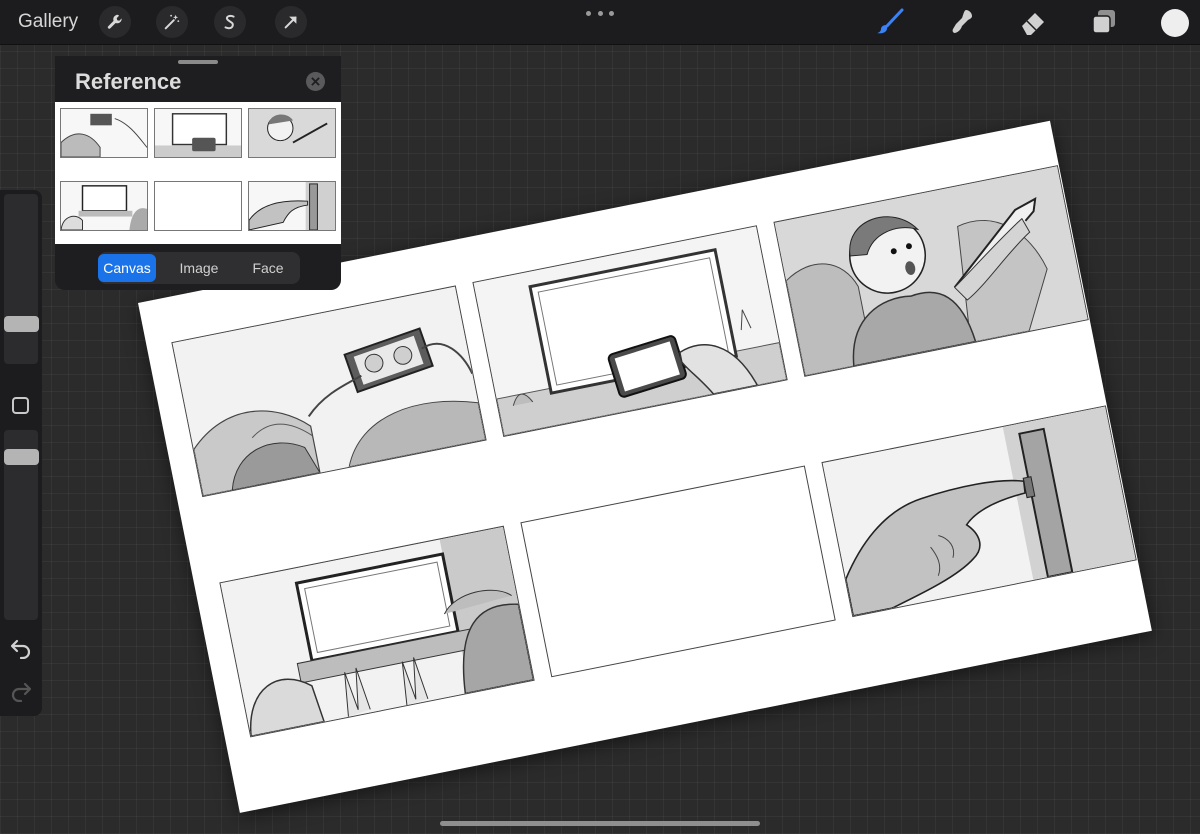 The width and height of the screenshot is (1200, 834). What do you see at coordinates (21, 690) in the screenshot?
I see `redo-icon` at bounding box center [21, 690].